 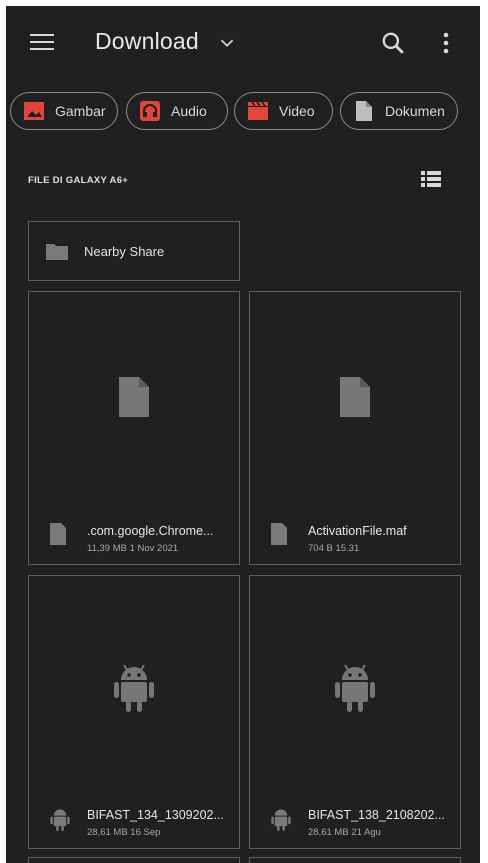 What do you see at coordinates (446, 43) in the screenshot?
I see `more-options-icon` at bounding box center [446, 43].